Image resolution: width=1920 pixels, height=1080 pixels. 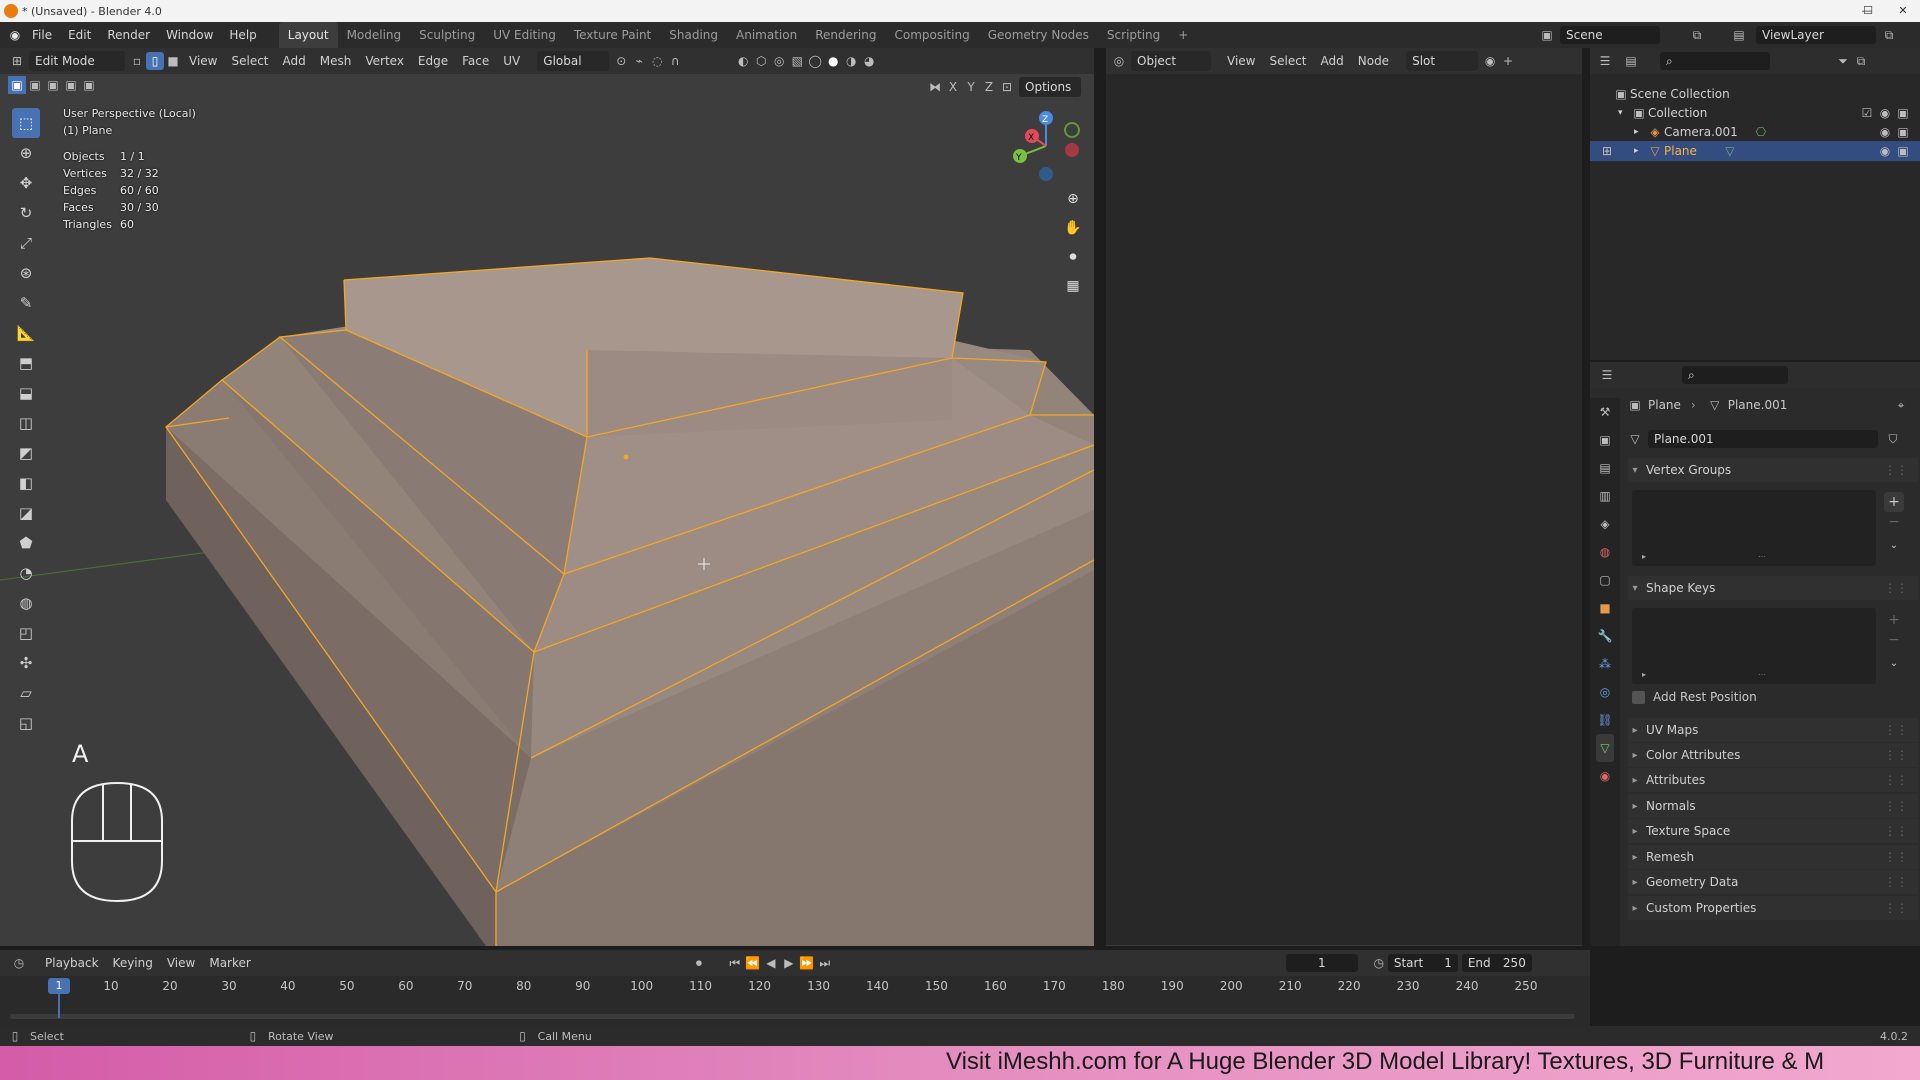 What do you see at coordinates (1605, 748) in the screenshot?
I see `data-tab-icon: ▽` at bounding box center [1605, 748].